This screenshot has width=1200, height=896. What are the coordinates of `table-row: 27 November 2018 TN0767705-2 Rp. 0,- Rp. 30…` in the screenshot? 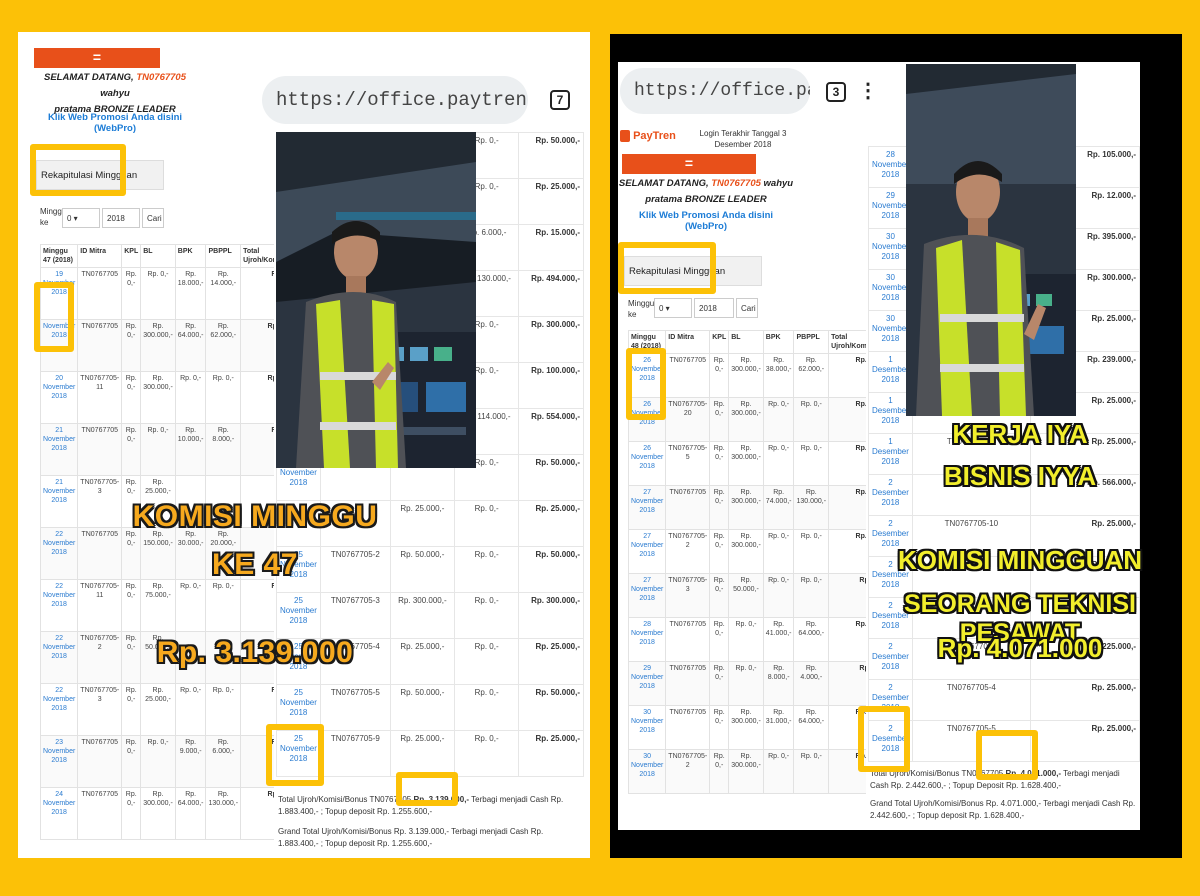 It's located at (764, 551).